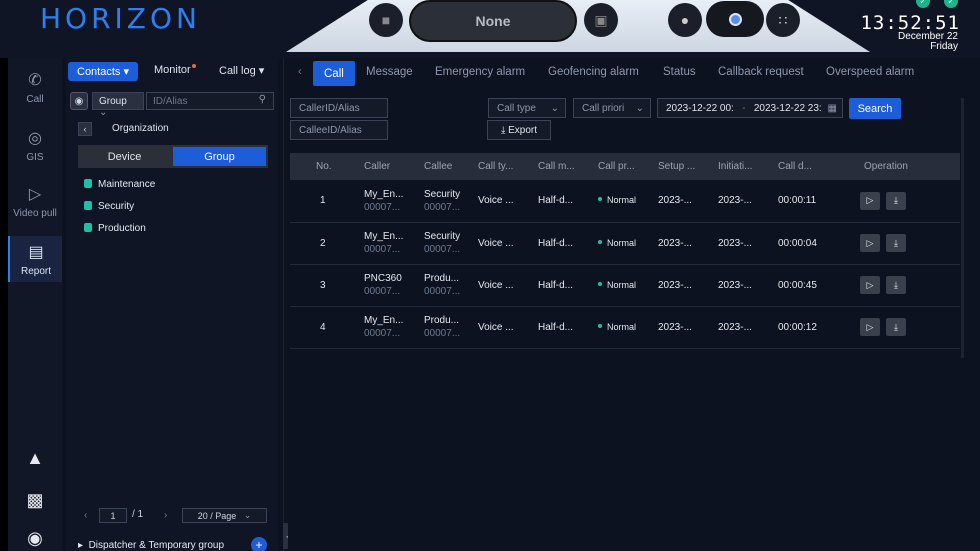 The width and height of the screenshot is (980, 551). Describe the element at coordinates (103, 71) in the screenshot. I see `tab-contacts: Contacts ▾` at that location.